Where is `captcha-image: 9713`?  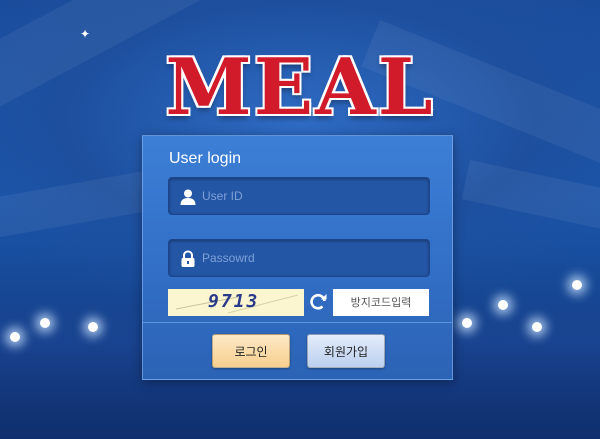
captcha-image: 9713 is located at coordinates (236, 302).